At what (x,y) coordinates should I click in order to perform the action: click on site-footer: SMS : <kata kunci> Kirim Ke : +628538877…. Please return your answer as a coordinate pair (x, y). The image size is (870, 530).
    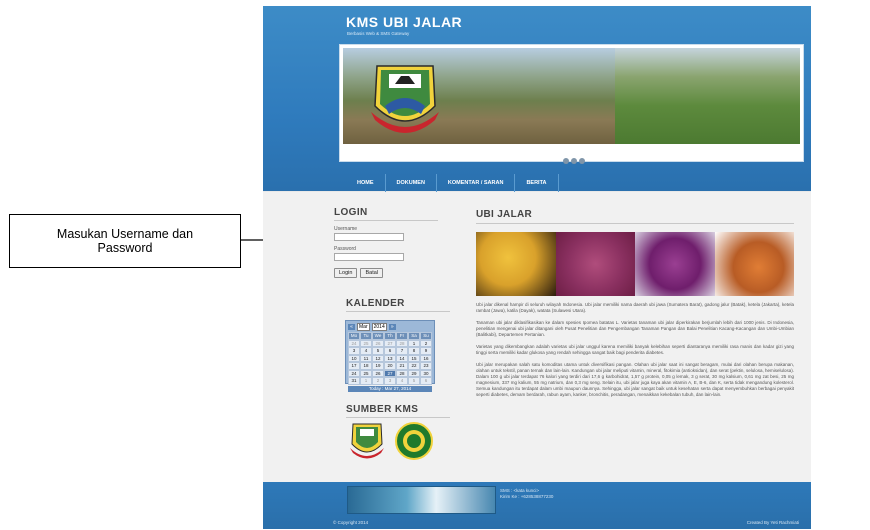
    Looking at the image, I should click on (537, 505).